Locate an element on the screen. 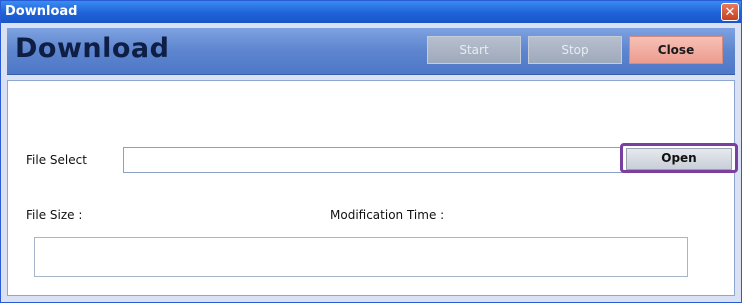 This screenshot has width=742, height=303. window-close-icon: ✕ is located at coordinates (730, 12).